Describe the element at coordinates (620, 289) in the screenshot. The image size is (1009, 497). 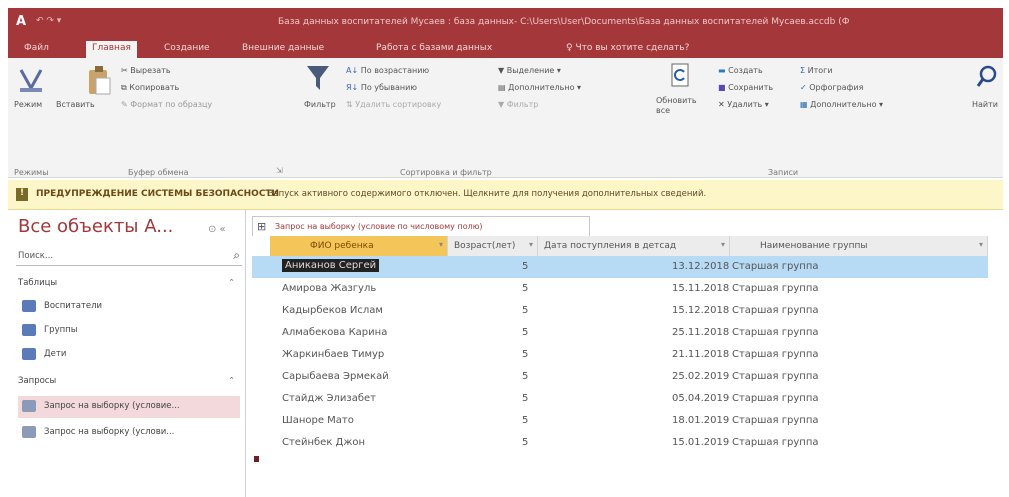
I see `table-row: Амирова Жазгуль 5 15.11.2018 Старшая группа` at that location.